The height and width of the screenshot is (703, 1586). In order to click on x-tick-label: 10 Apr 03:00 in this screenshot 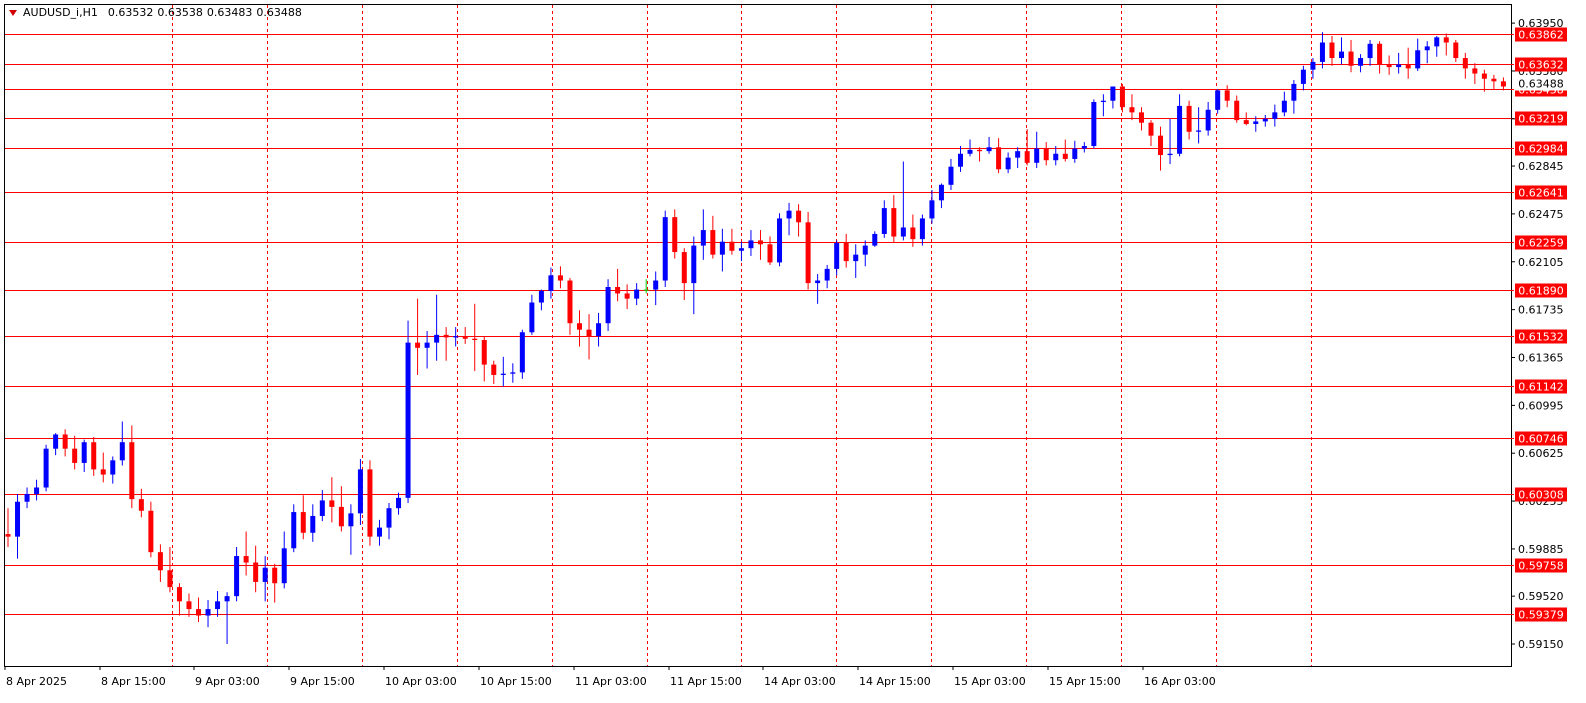, I will do `click(421, 681)`.